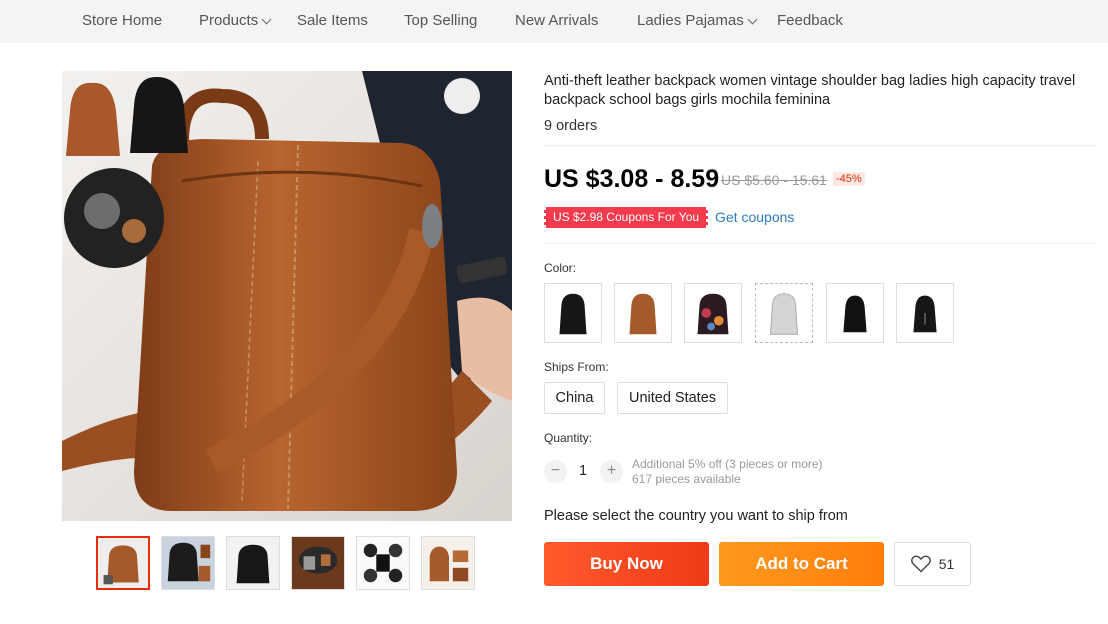  What do you see at coordinates (686, 479) in the screenshot?
I see `stock-available: 617 pieces available` at bounding box center [686, 479].